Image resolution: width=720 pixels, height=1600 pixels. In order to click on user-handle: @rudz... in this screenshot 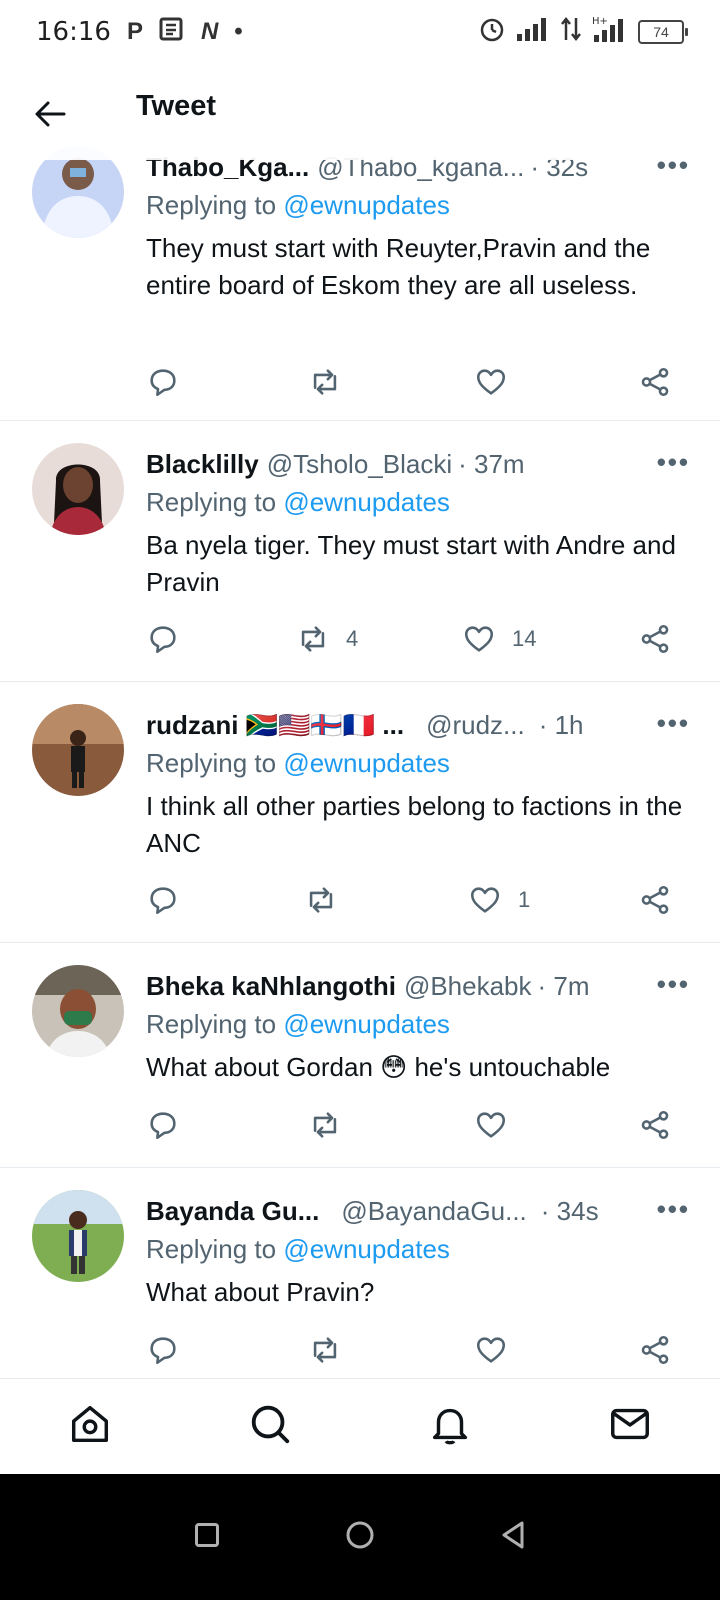, I will do `click(475, 725)`.